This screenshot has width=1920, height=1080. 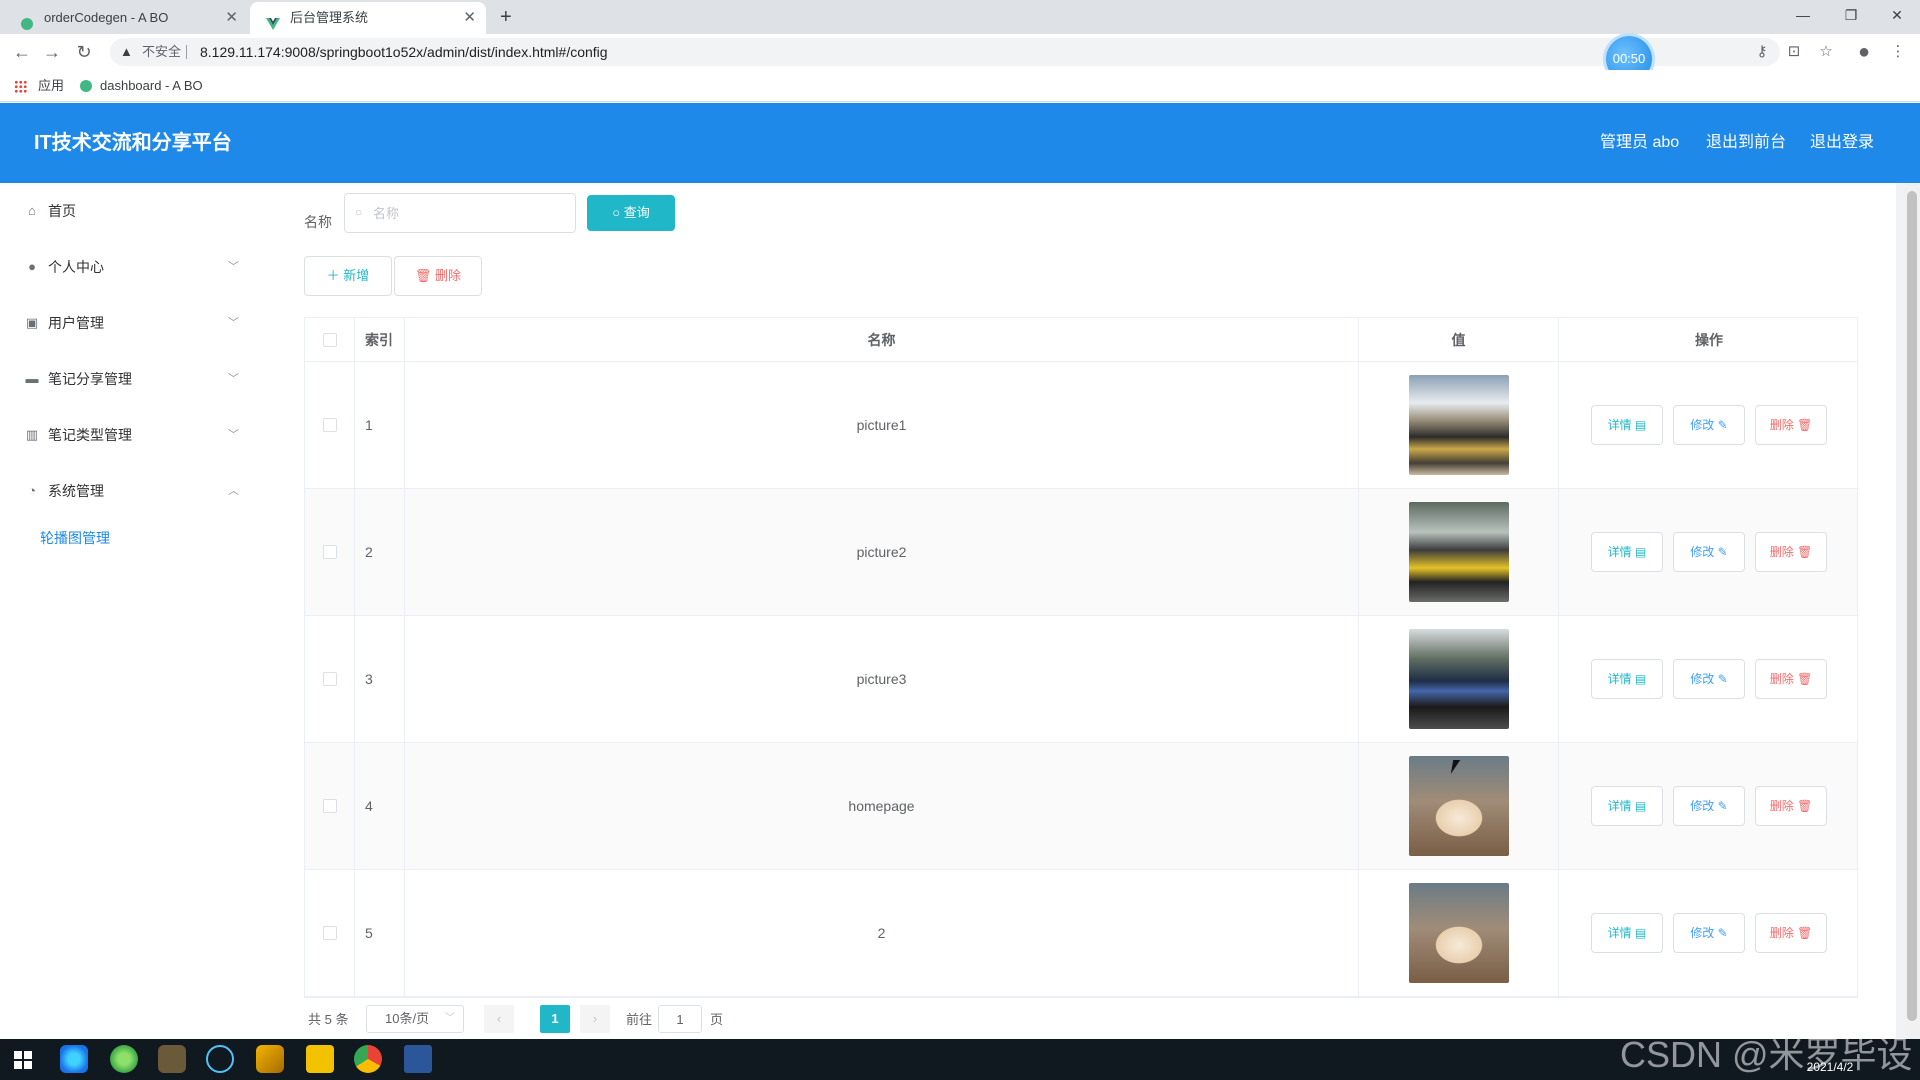 I want to click on select-all-checkbox, so click(x=329, y=339).